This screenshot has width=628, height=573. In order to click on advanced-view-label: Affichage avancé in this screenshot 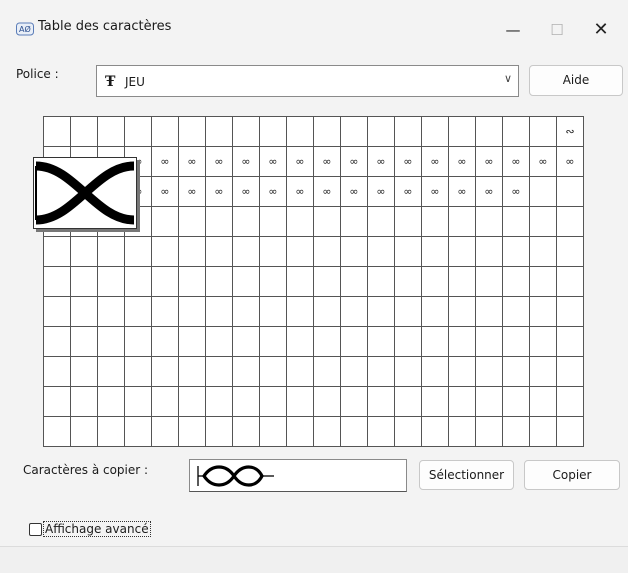, I will do `click(97, 529)`.